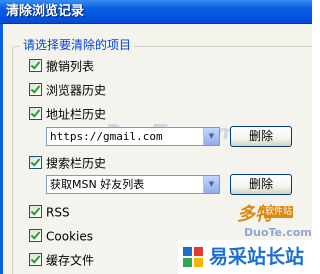 The image size is (320, 274). What do you see at coordinates (76, 114) in the screenshot?
I see `address-bar-history-label: 地址栏历史` at bounding box center [76, 114].